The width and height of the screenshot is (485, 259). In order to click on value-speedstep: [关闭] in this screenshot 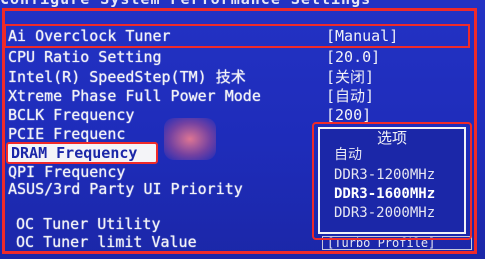, I will do `click(350, 77)`.